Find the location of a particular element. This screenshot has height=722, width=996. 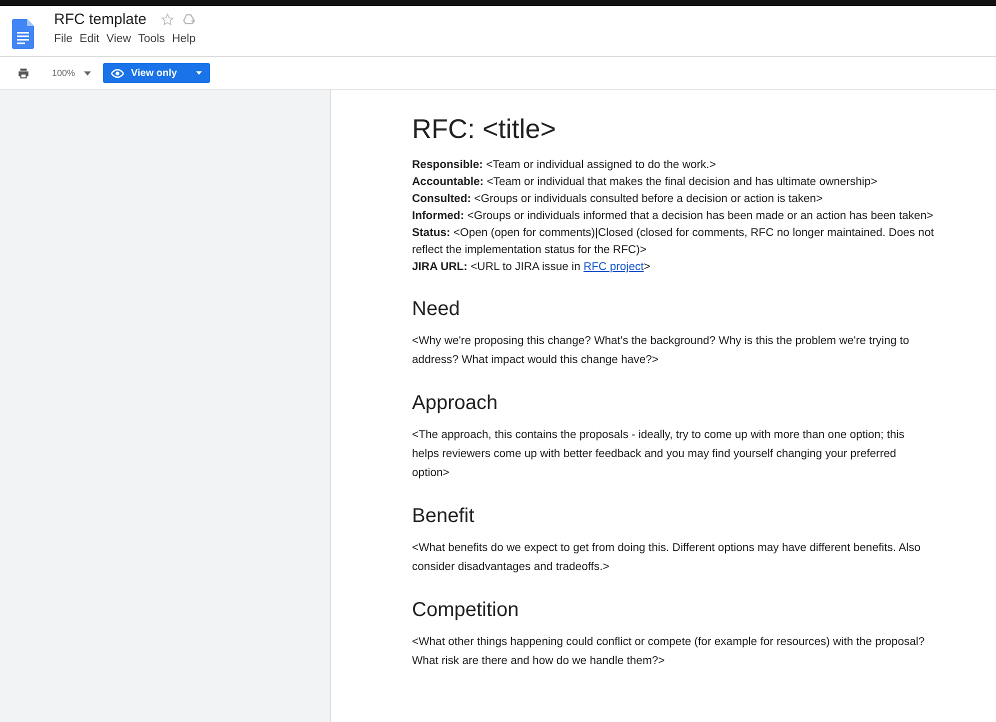

print-icon is located at coordinates (23, 73).